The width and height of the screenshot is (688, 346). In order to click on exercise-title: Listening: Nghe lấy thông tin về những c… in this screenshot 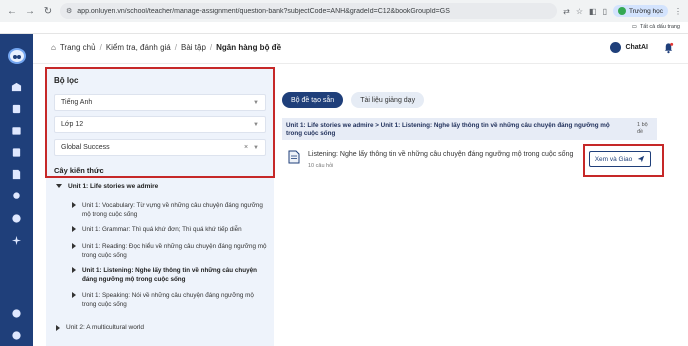, I will do `click(441, 154)`.